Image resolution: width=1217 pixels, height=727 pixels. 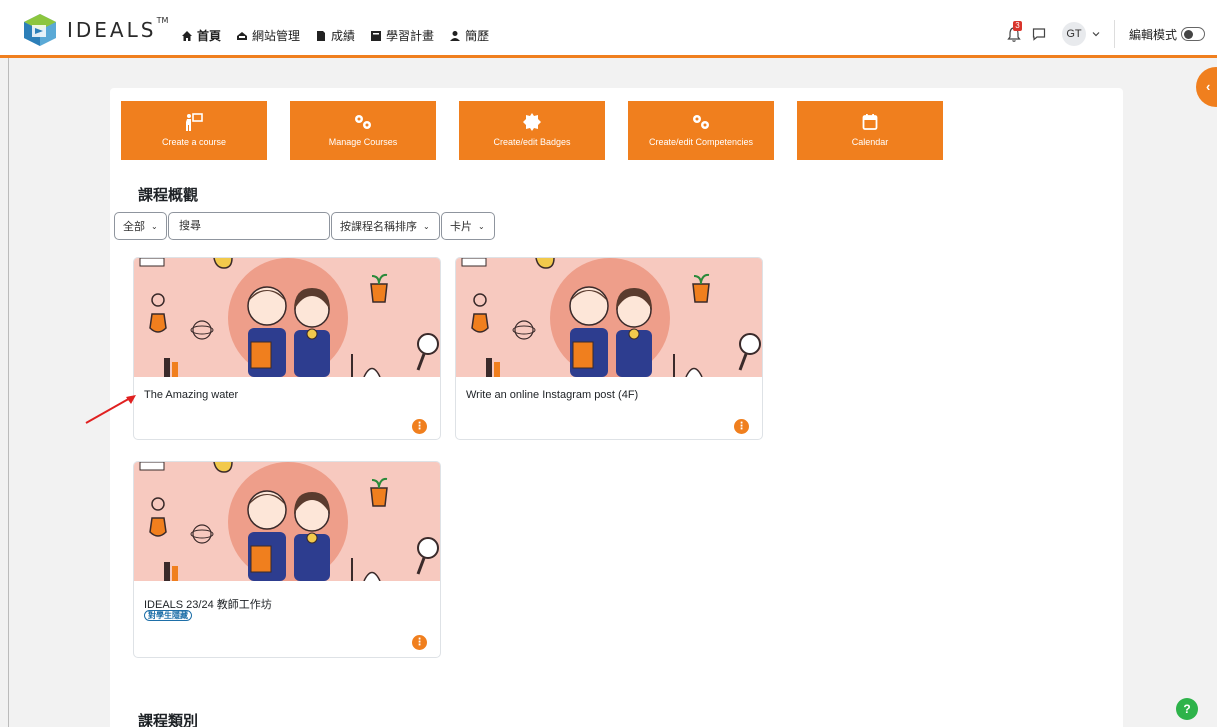 I want to click on nav-item-home: 首頁, so click(x=201, y=35).